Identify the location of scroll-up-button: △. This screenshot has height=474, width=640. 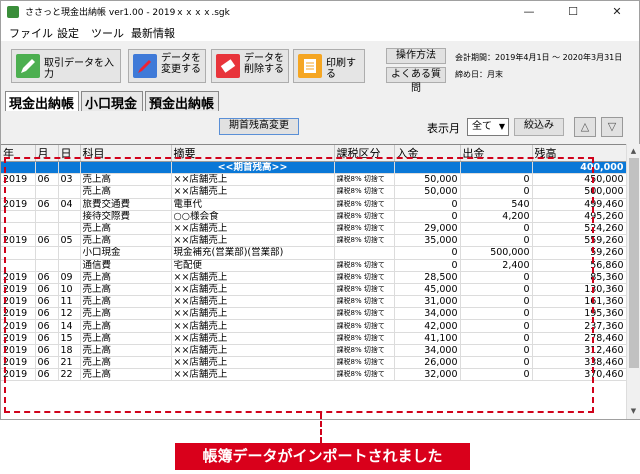
(585, 127).